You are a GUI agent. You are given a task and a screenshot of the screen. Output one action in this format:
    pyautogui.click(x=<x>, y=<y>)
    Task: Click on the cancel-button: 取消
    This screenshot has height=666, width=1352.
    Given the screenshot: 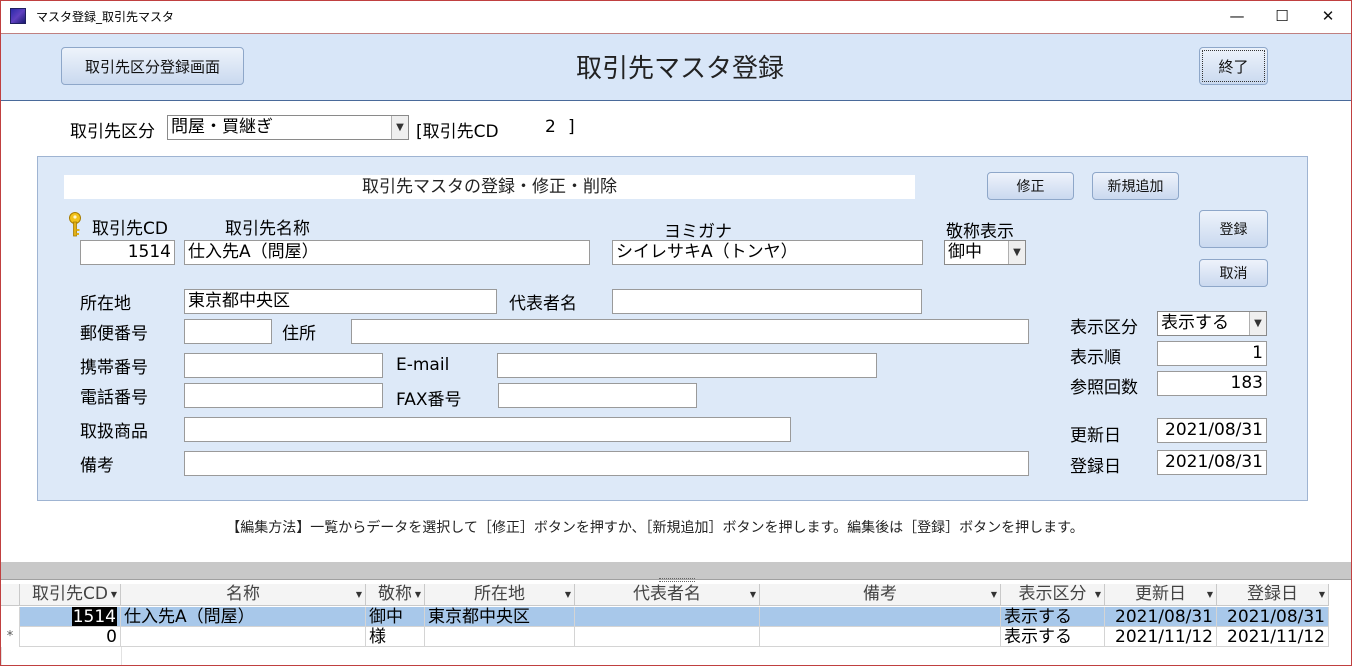 What is the action you would take?
    pyautogui.click(x=1233, y=273)
    